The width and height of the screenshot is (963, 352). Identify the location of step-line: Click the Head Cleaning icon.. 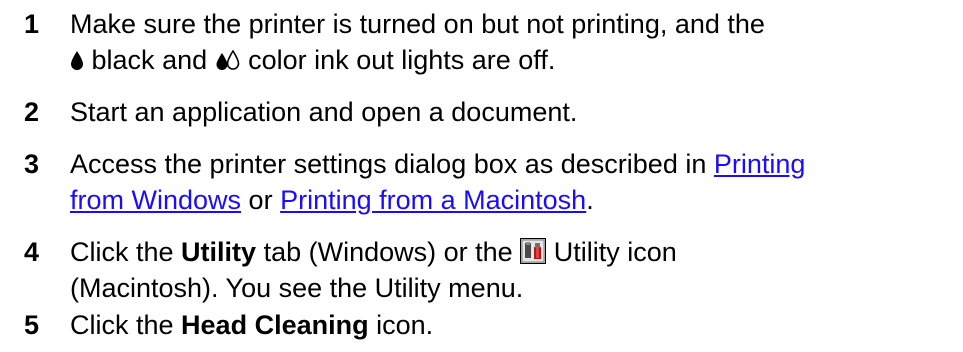
(510, 325).